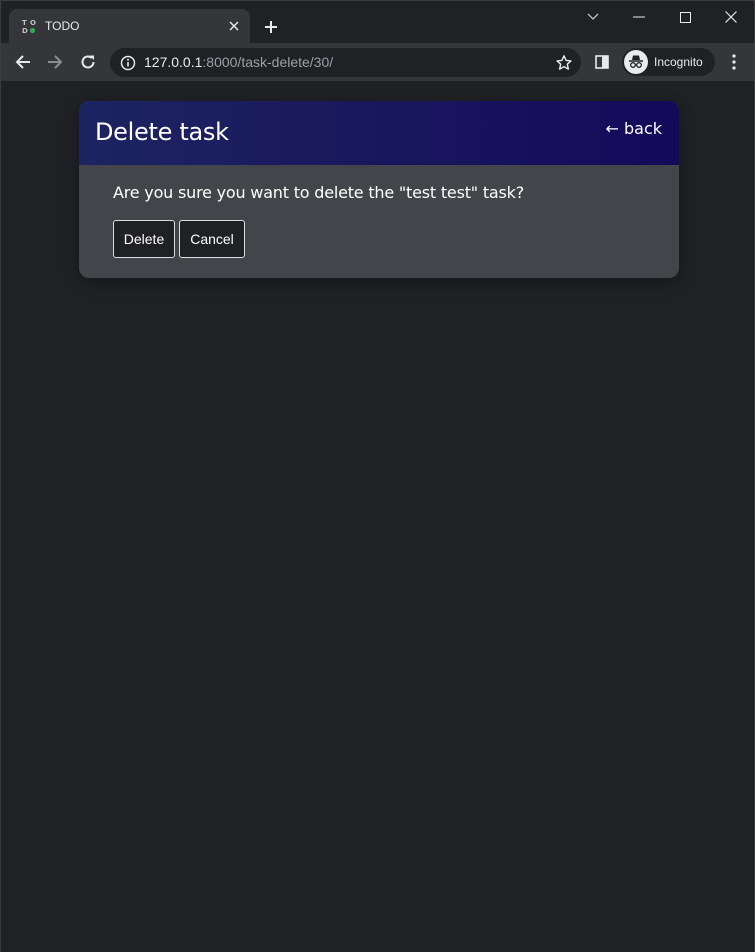 The width and height of the screenshot is (755, 952). Describe the element at coordinates (33, 23) in the screenshot. I see `svg-text: O` at that location.